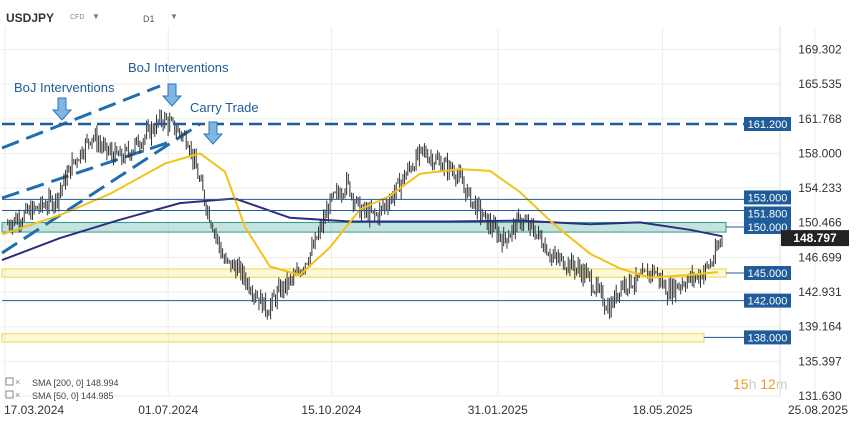 Image resolution: width=859 pixels, height=427 pixels. What do you see at coordinates (768, 274) in the screenshot?
I see `level-label: 145.000` at bounding box center [768, 274].